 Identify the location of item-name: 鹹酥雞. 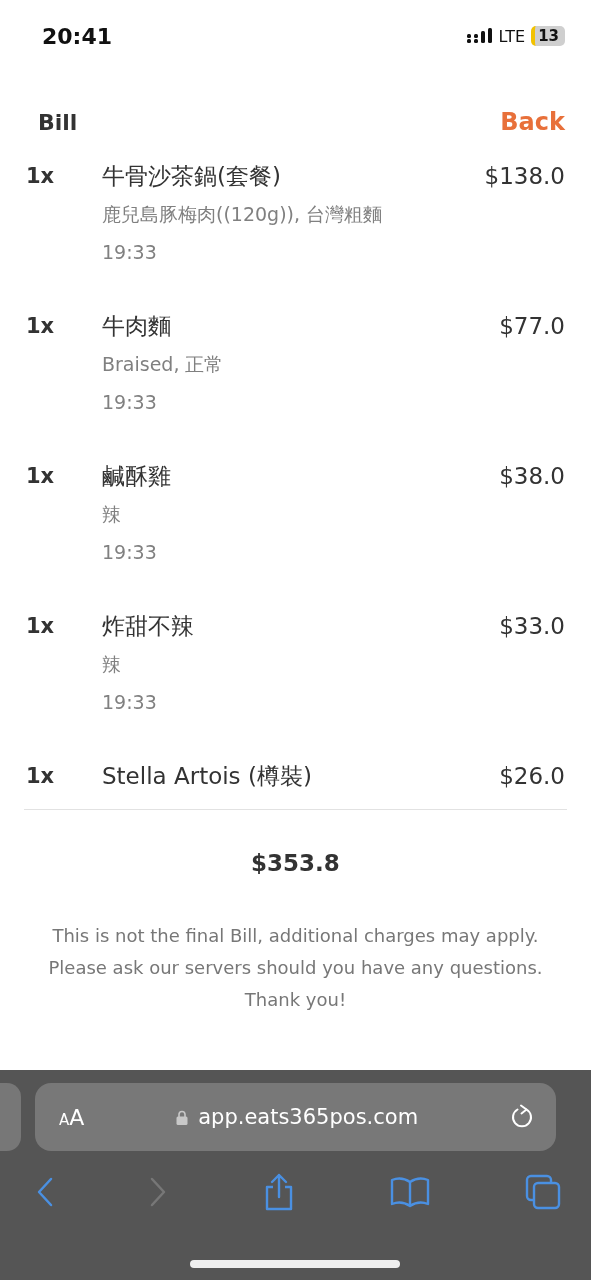
(136, 476).